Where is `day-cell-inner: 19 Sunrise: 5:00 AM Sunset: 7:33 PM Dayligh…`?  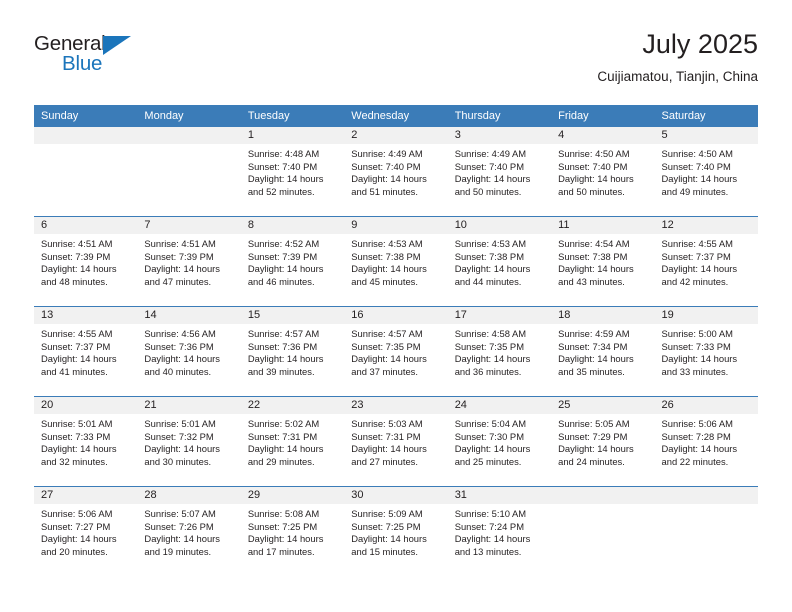
day-cell-inner: 19 Sunrise: 5:00 AM Sunset: 7:33 PM Dayligh… is located at coordinates (706, 351).